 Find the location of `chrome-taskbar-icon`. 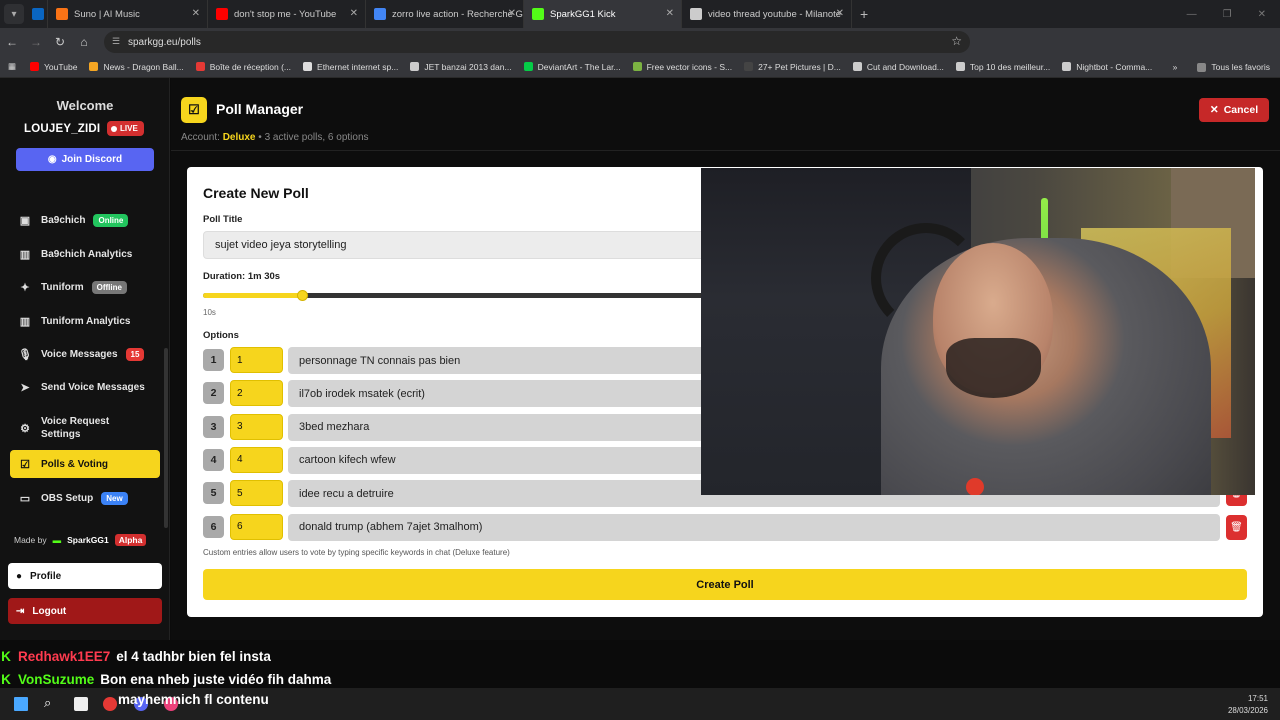

chrome-taskbar-icon is located at coordinates (110, 704).